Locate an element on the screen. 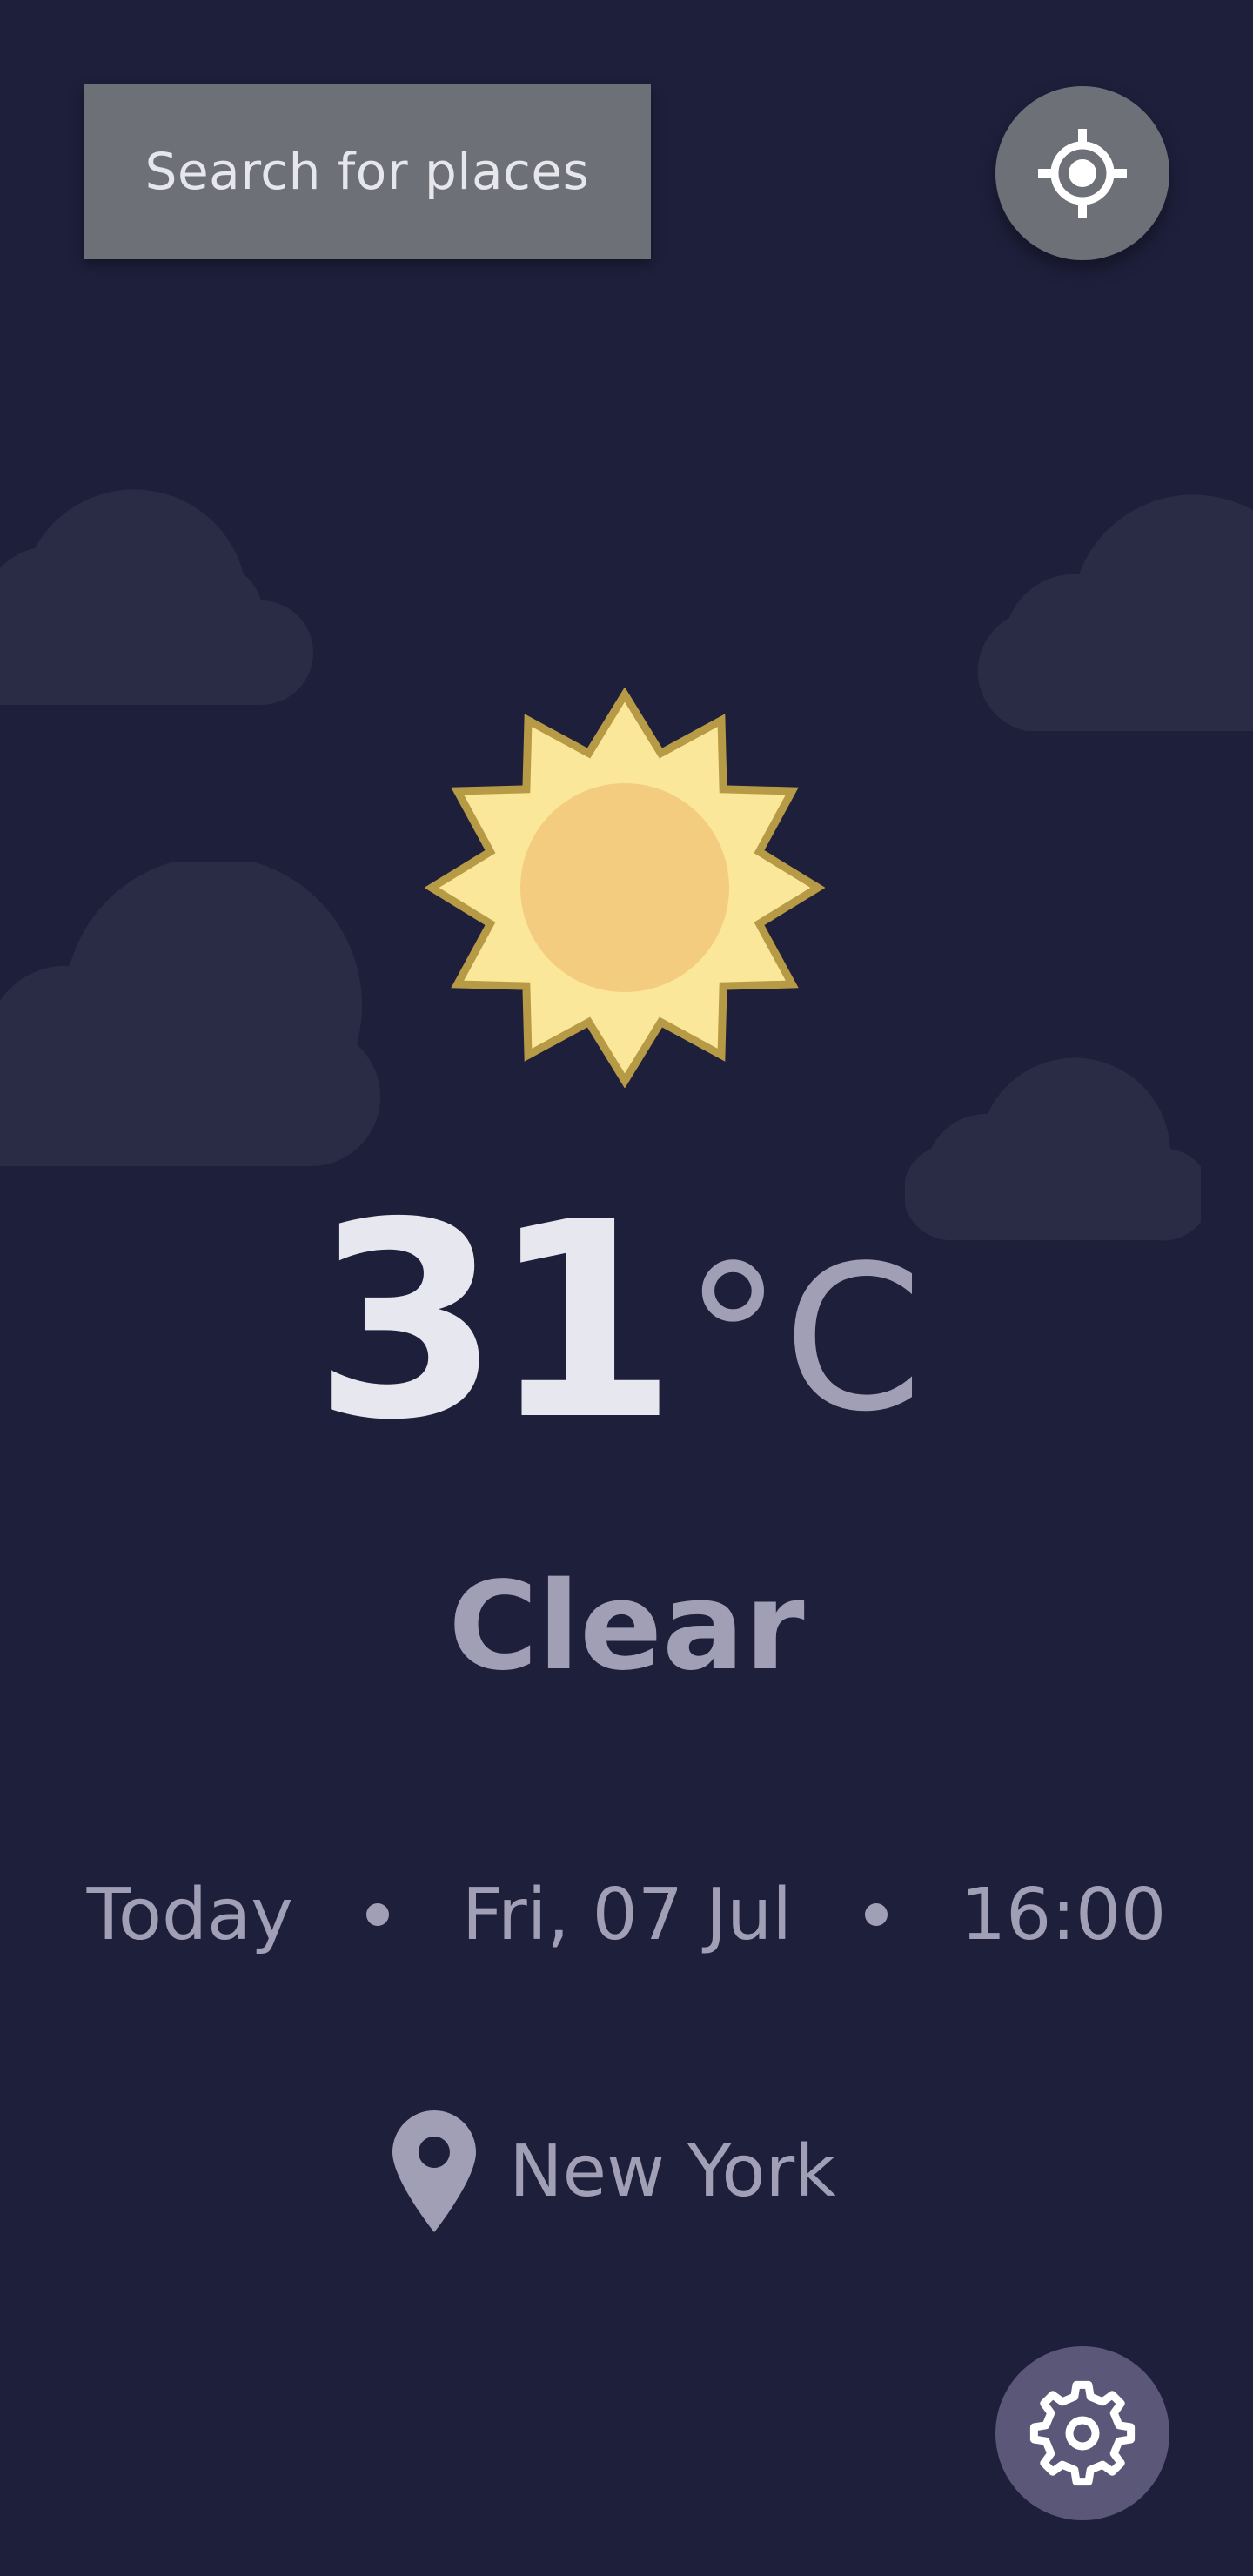 The width and height of the screenshot is (1253, 2576). temperature-display: 31 °C is located at coordinates (626, 1322).